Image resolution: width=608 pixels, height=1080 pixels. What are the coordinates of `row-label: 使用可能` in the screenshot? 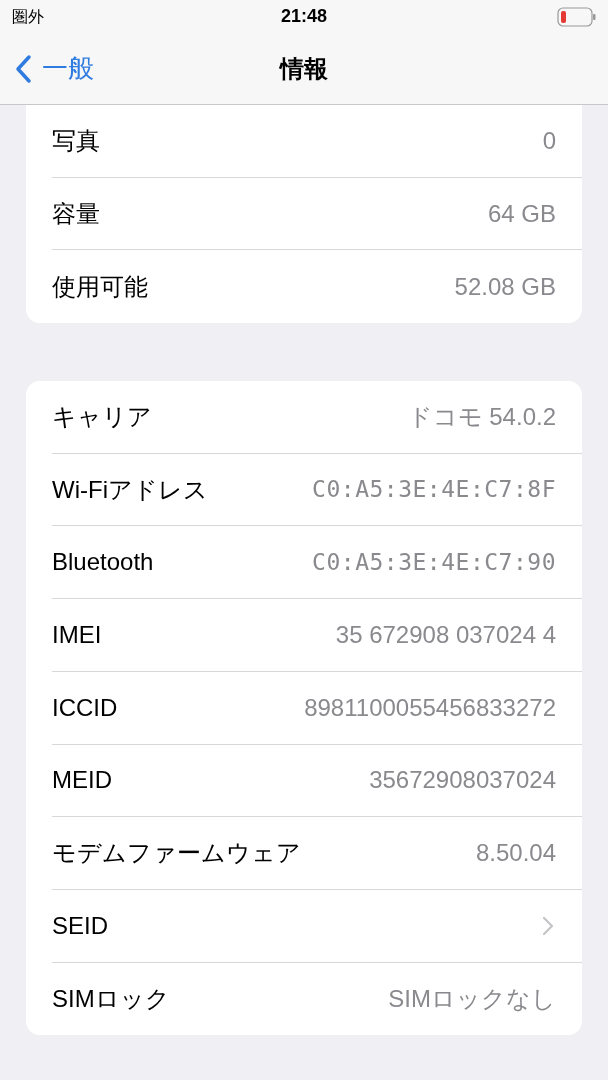 It's located at (100, 286).